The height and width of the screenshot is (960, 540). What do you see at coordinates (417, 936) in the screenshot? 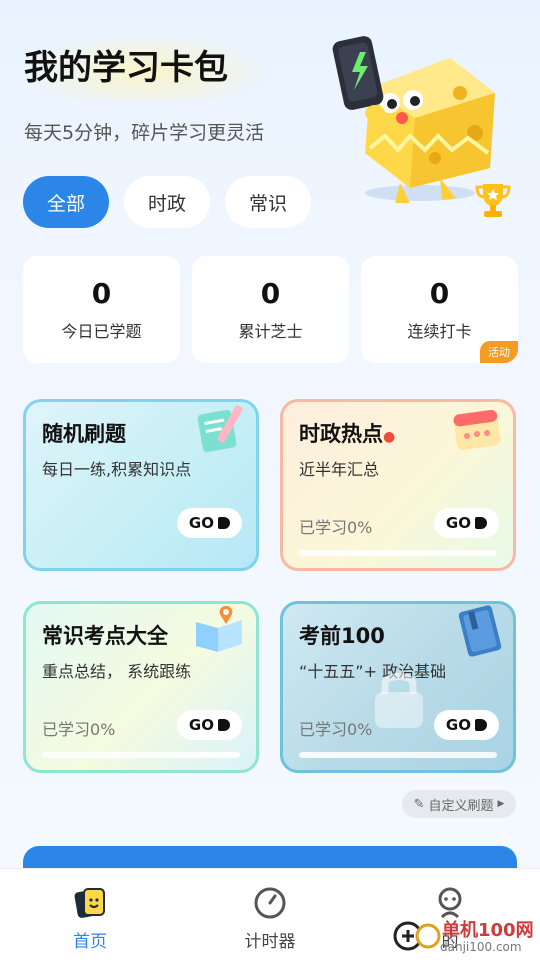
I see `watermark-logo-icon` at bounding box center [417, 936].